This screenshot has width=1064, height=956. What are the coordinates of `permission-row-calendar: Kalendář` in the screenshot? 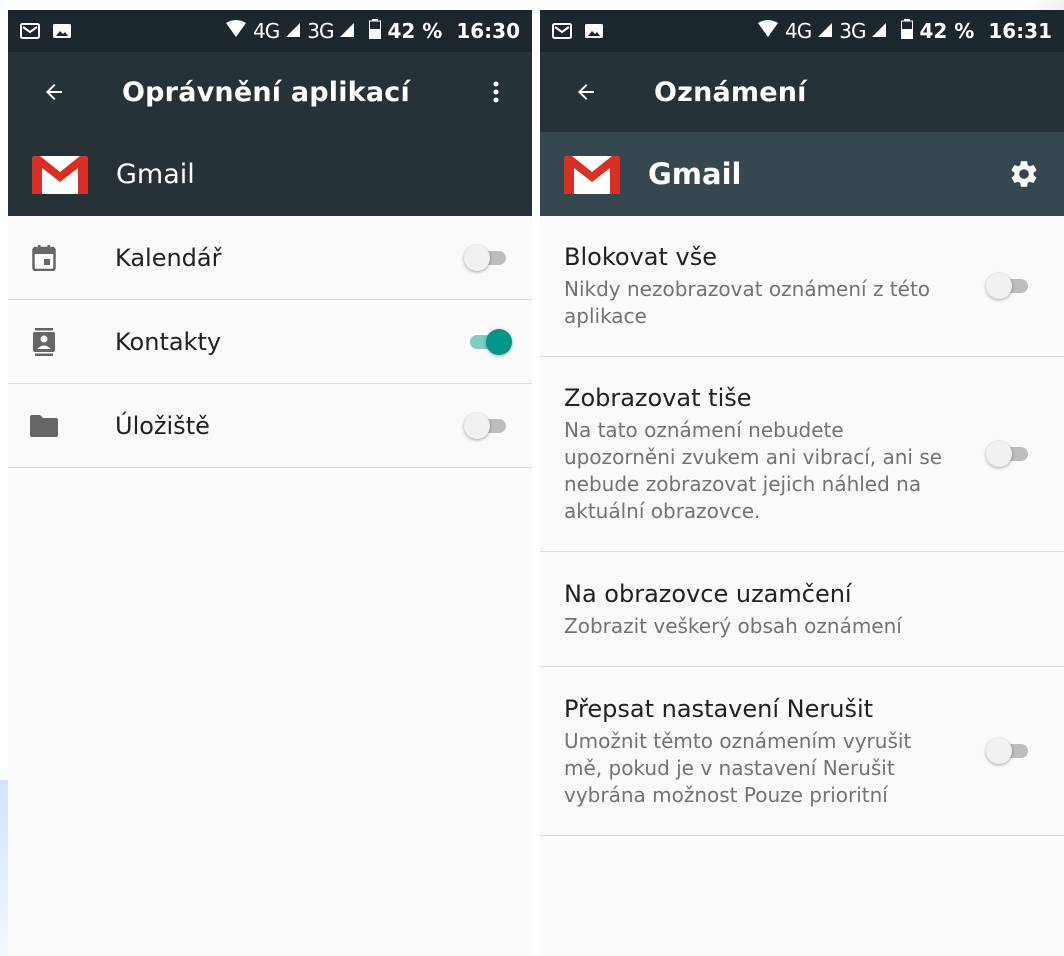 It's located at (270, 258).